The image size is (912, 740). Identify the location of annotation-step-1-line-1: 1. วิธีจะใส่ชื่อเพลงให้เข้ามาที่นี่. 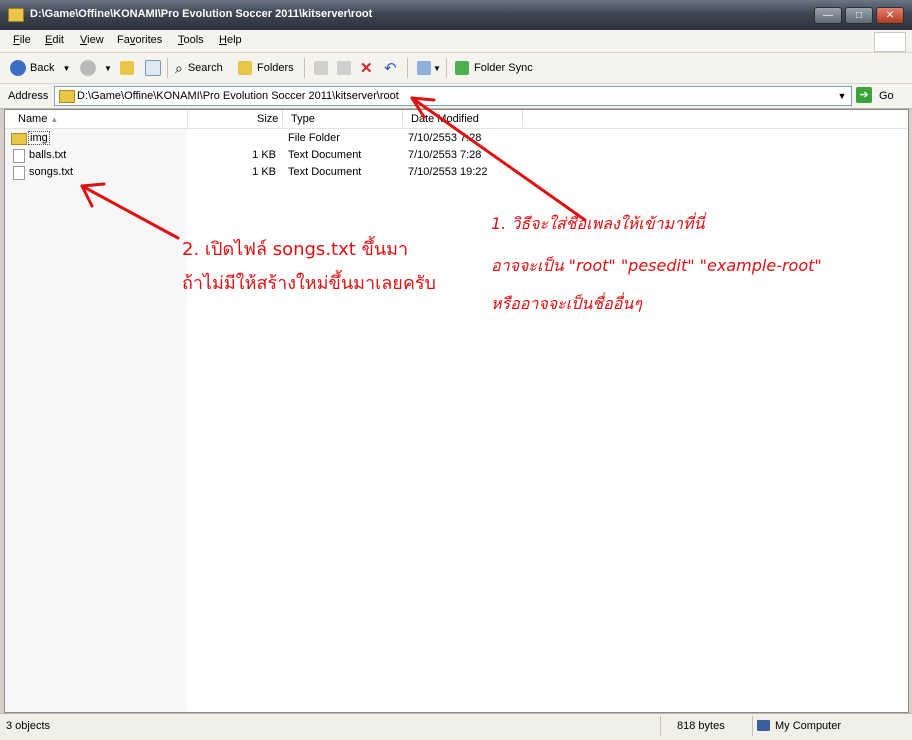
(598, 223).